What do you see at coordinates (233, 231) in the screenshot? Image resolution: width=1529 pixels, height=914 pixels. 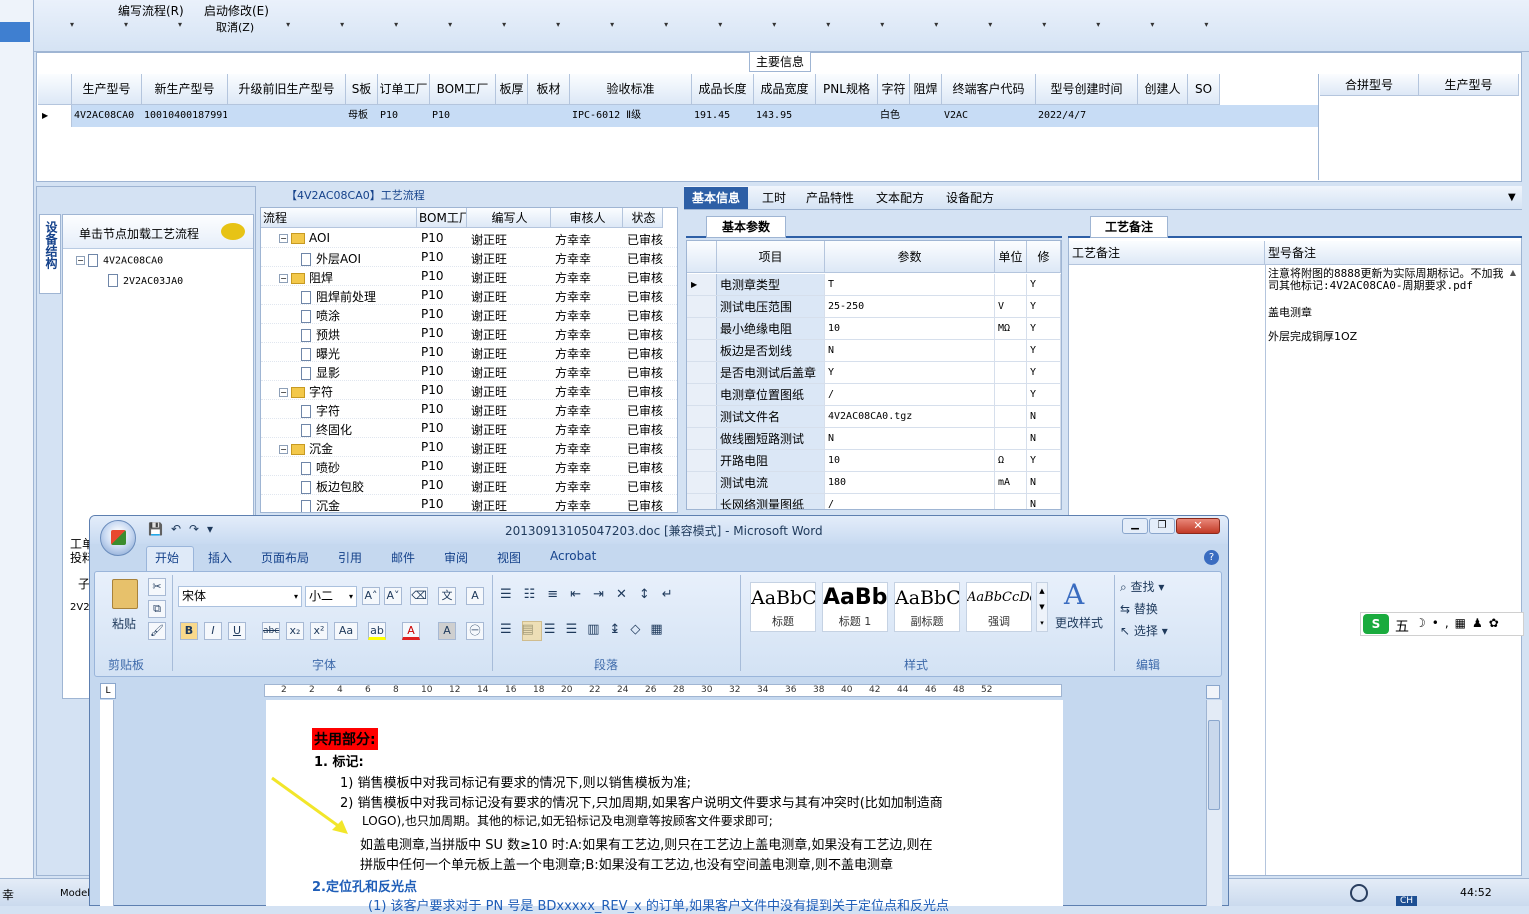 I see `speech-bubble-icon` at bounding box center [233, 231].